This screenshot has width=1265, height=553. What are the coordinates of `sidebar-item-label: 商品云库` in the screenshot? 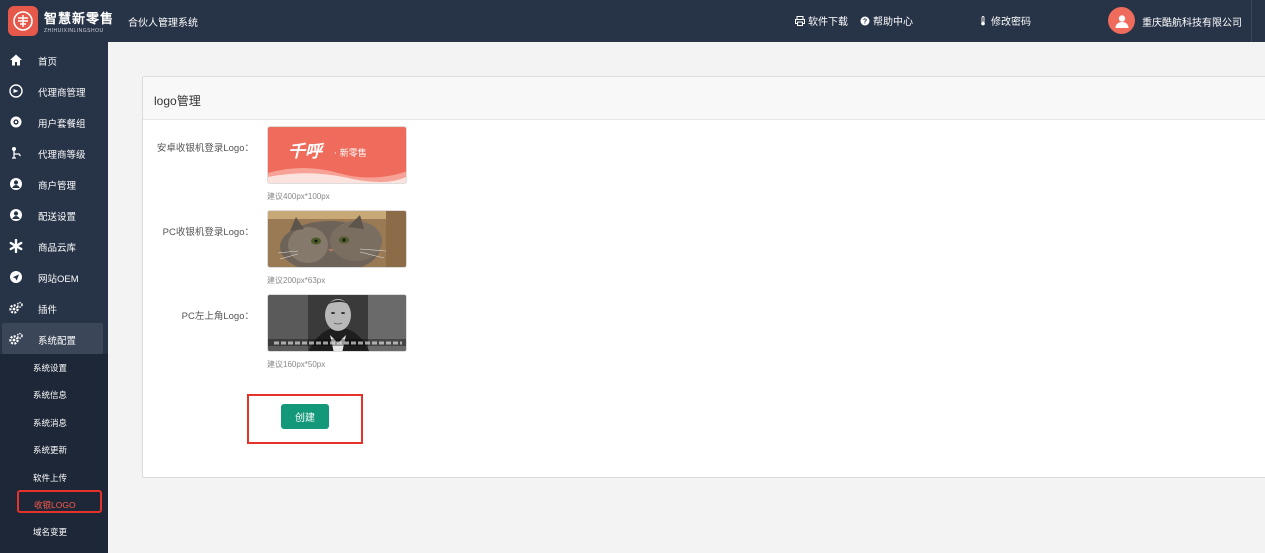 It's located at (57, 248).